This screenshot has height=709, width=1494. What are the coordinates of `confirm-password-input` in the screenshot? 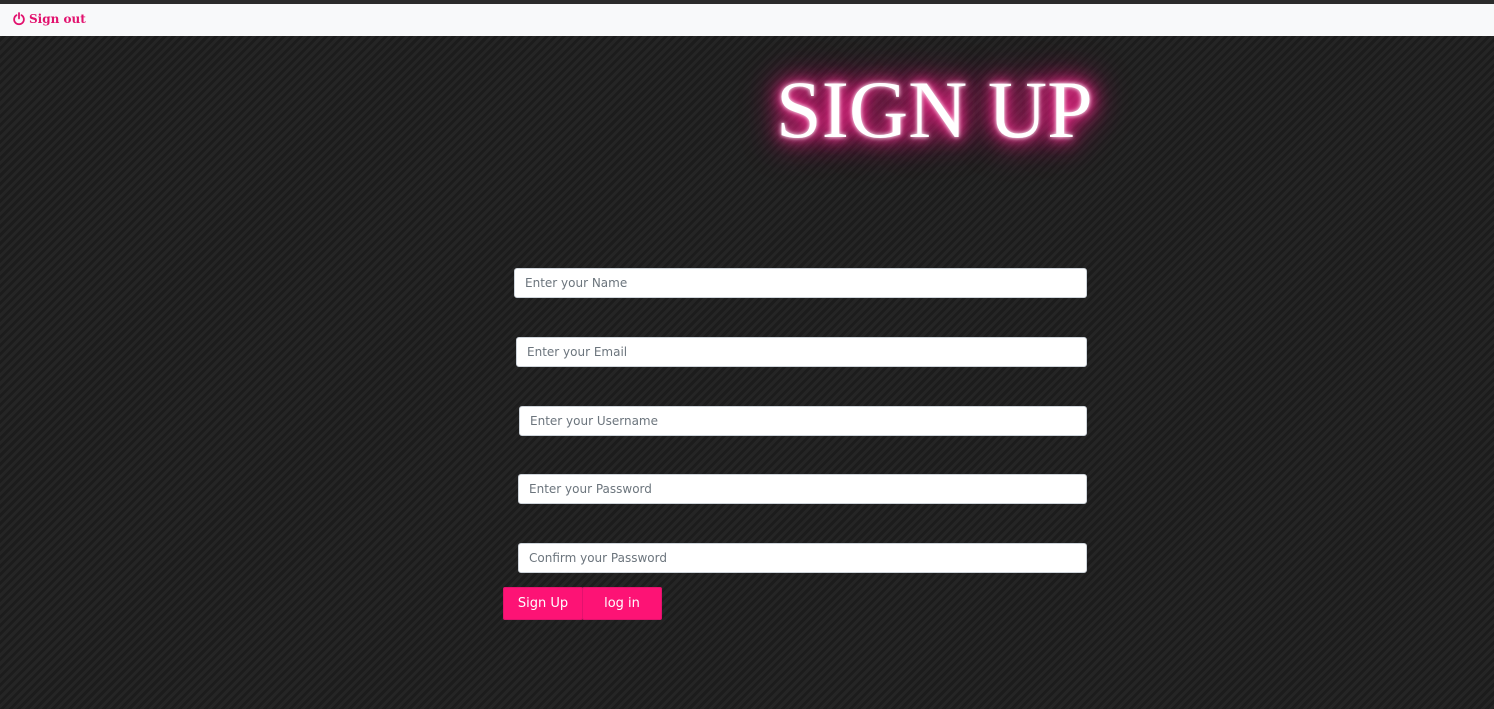 It's located at (802, 558).